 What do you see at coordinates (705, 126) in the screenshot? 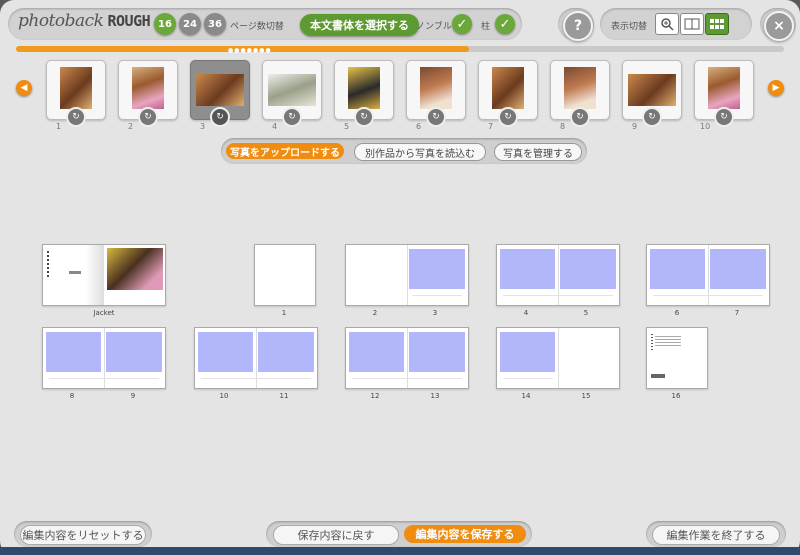
I see `thumbnail-number: 10` at bounding box center [705, 126].